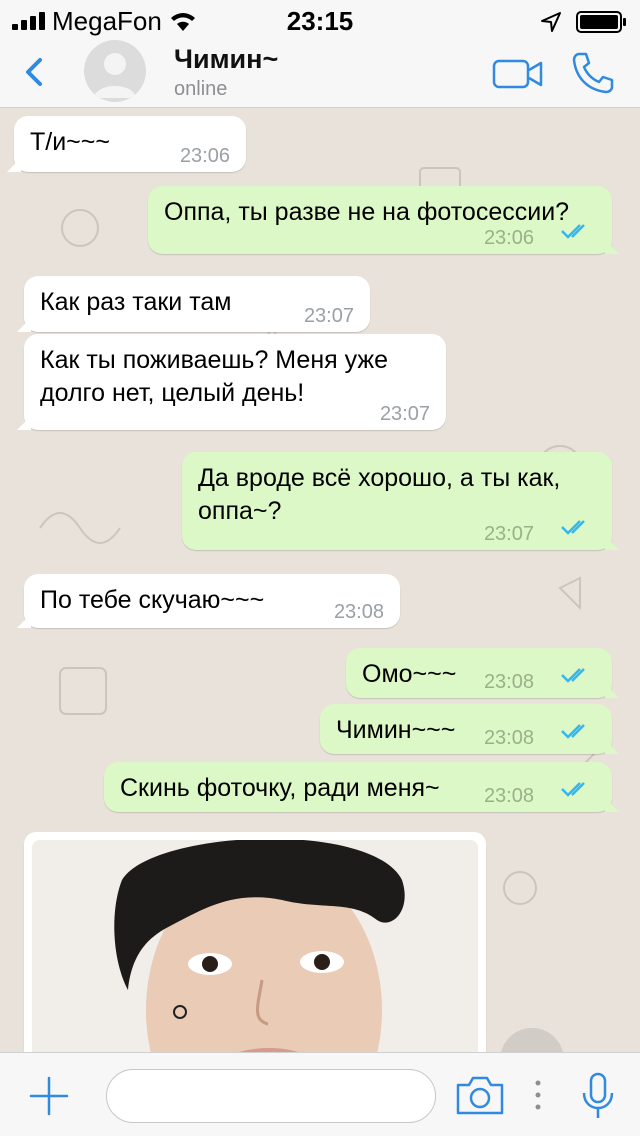 This screenshot has width=640, height=1136. Describe the element at coordinates (126, 144) in the screenshot. I see `message-incoming: Т/и~~~ 23:06` at that location.